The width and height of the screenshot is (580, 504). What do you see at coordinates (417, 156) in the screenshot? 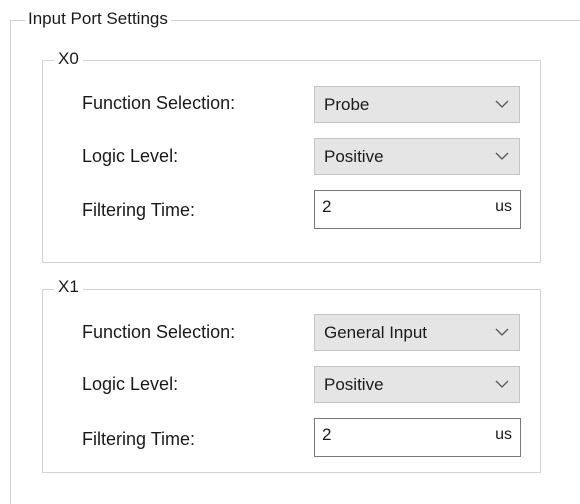
I see `x0-logic-level-dropdown: Positive` at bounding box center [417, 156].